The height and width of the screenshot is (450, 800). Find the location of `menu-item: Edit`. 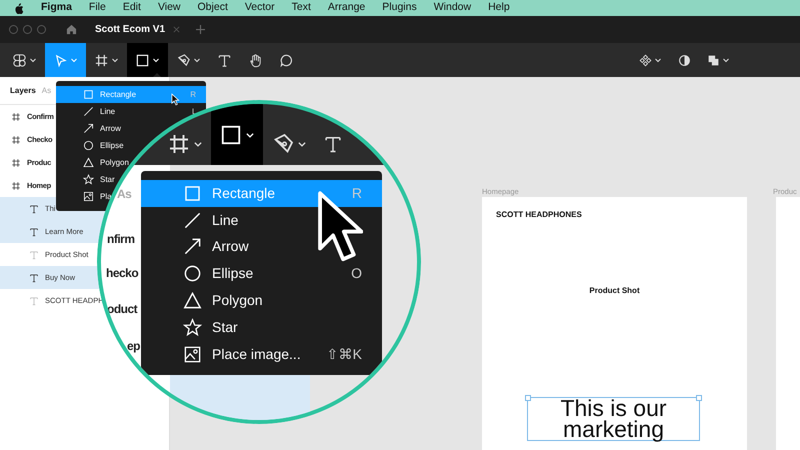

menu-item: Edit is located at coordinates (131, 8).